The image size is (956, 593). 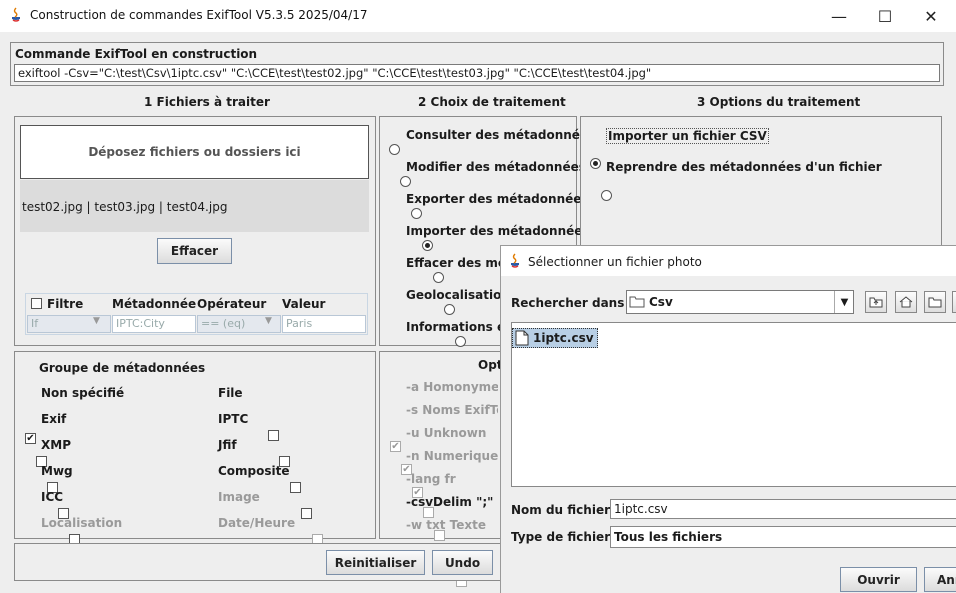 I want to click on group-label: Image, so click(x=239, y=497).